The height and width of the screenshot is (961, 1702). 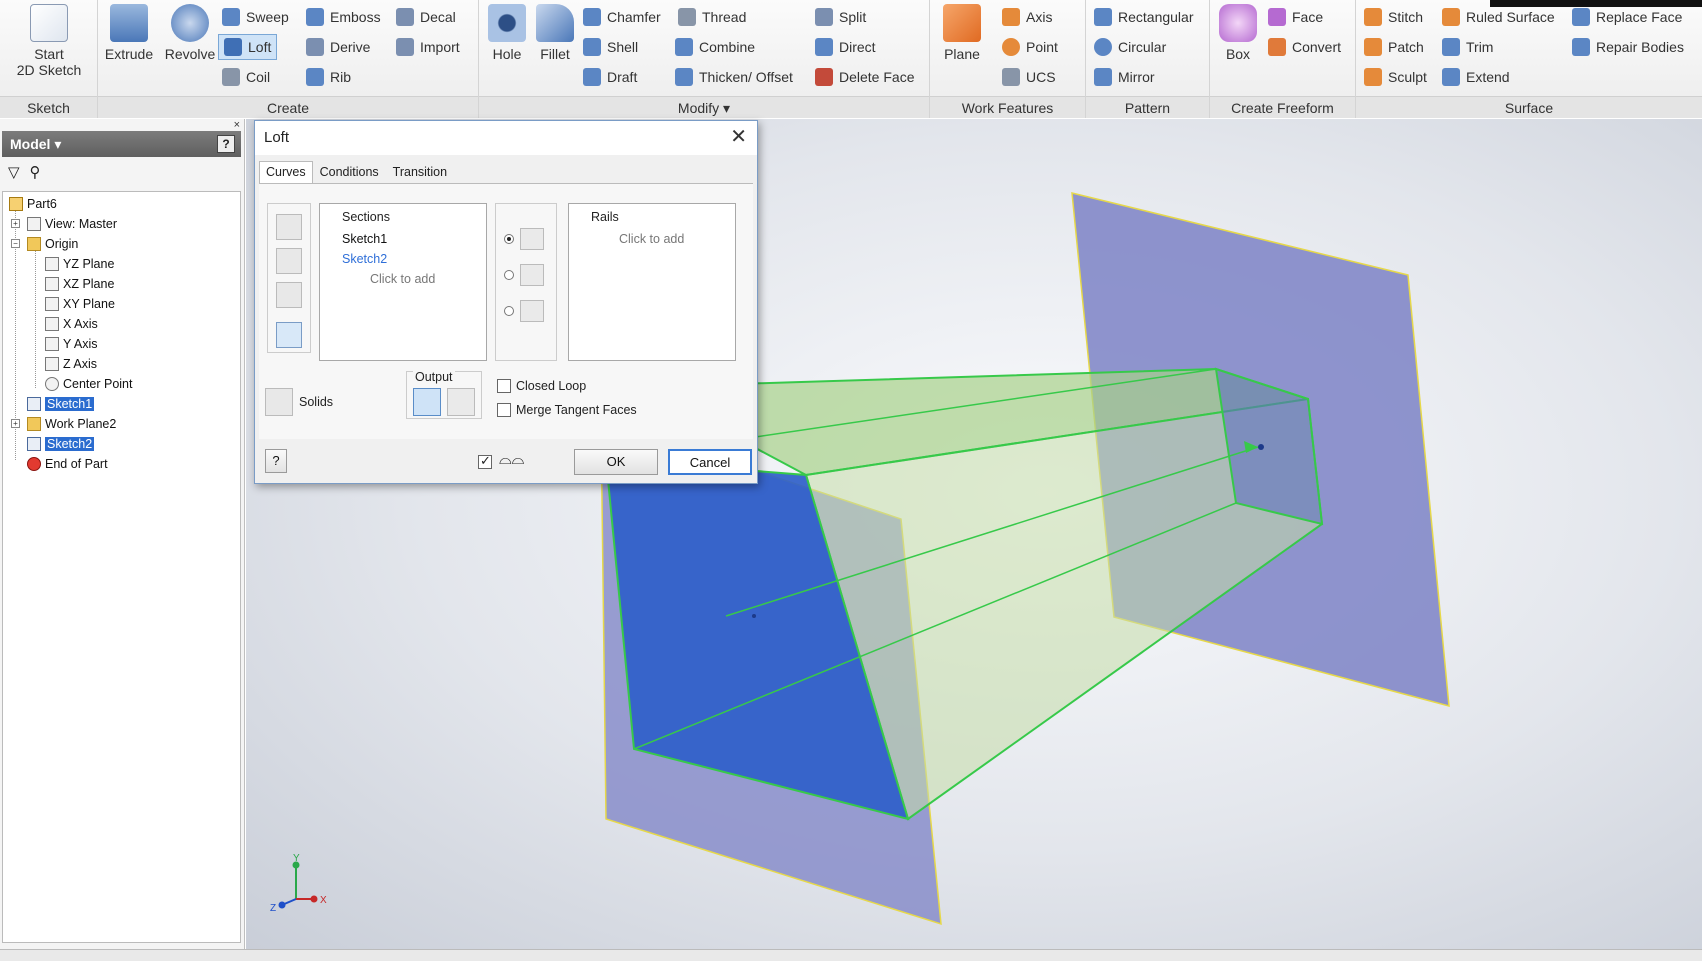 What do you see at coordinates (121, 144) in the screenshot?
I see `browser-title: Model ▾ ?` at bounding box center [121, 144].